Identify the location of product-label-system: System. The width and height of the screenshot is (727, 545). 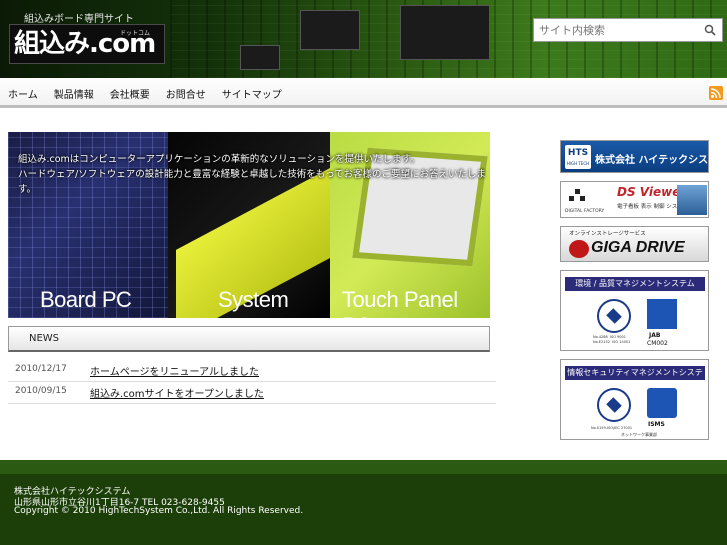
(253, 299).